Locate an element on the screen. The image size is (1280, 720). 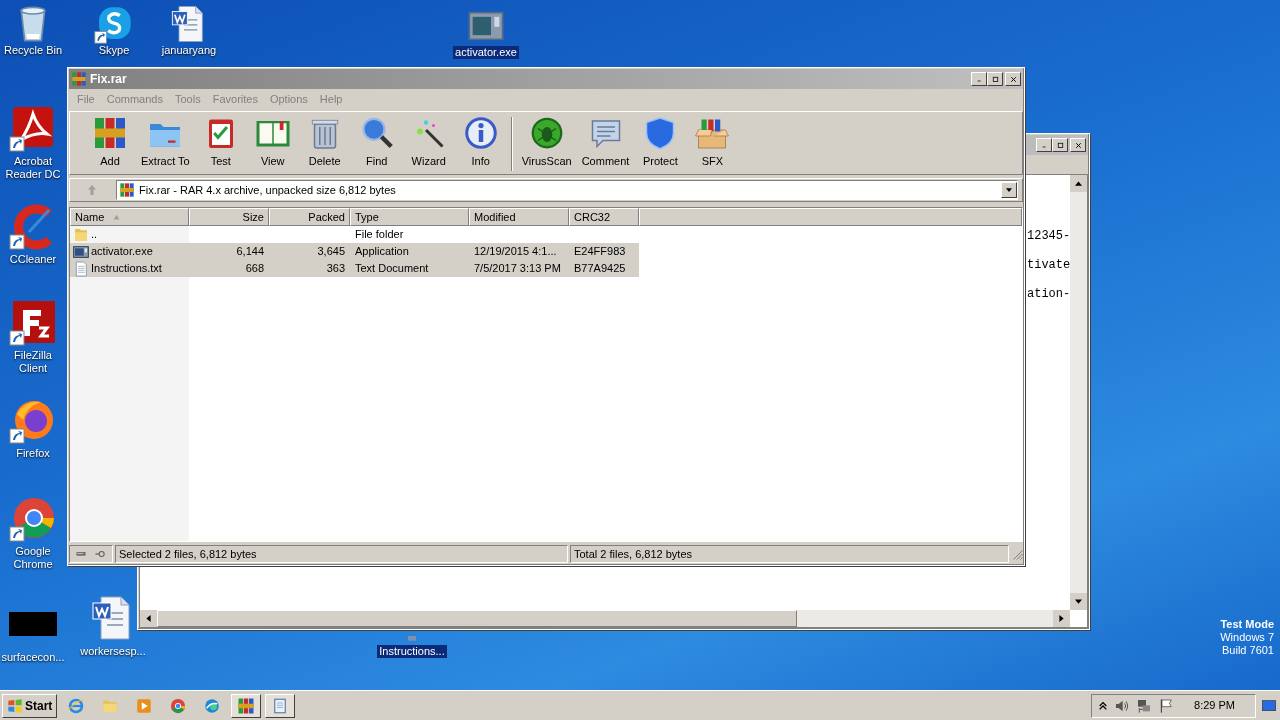
file-row: Instructions.txt 668 363 Text Document 7/5/2017 3:13 PM B77A9425 is located at coordinates (546, 268).